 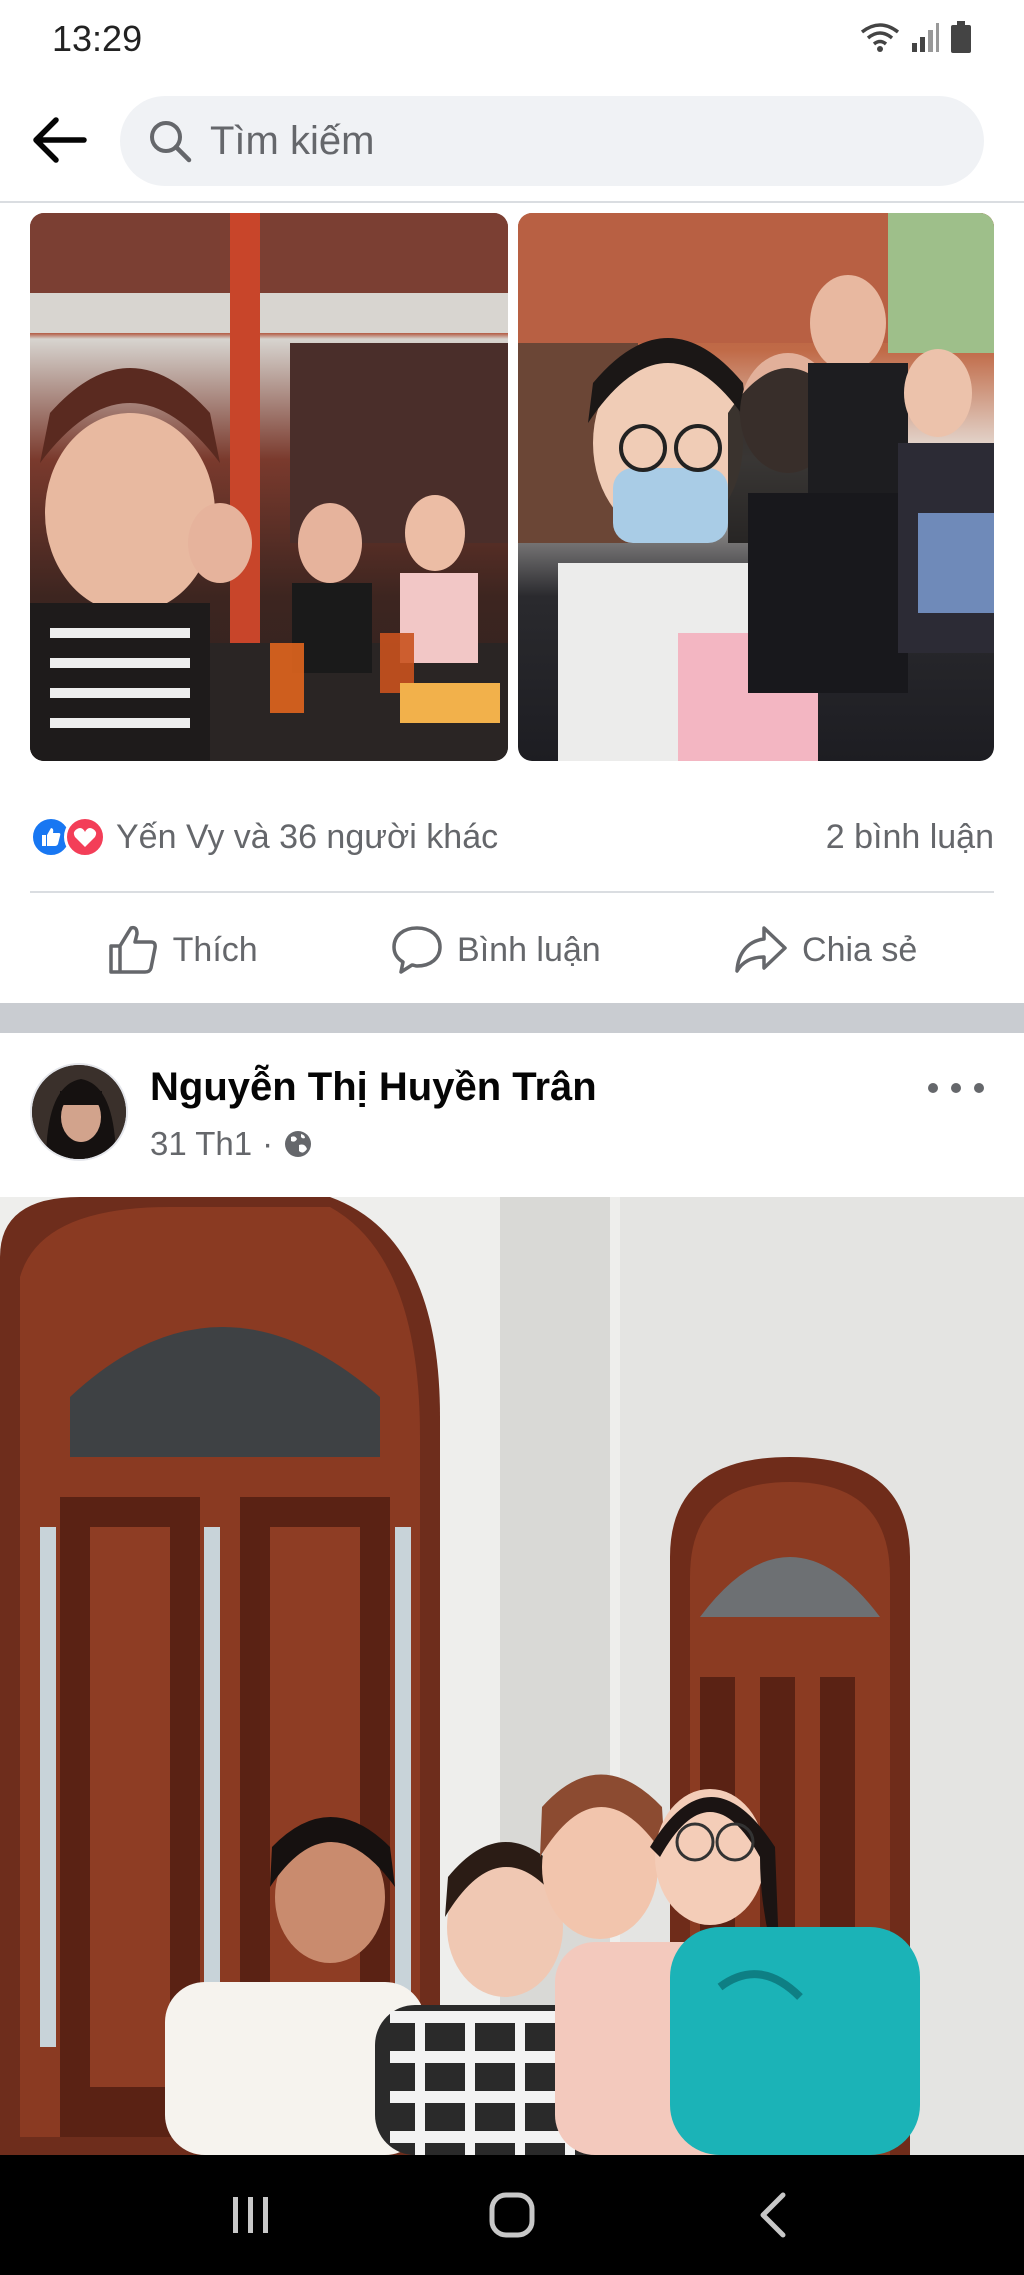 I want to click on comment-label: Bình luận, so click(x=529, y=949).